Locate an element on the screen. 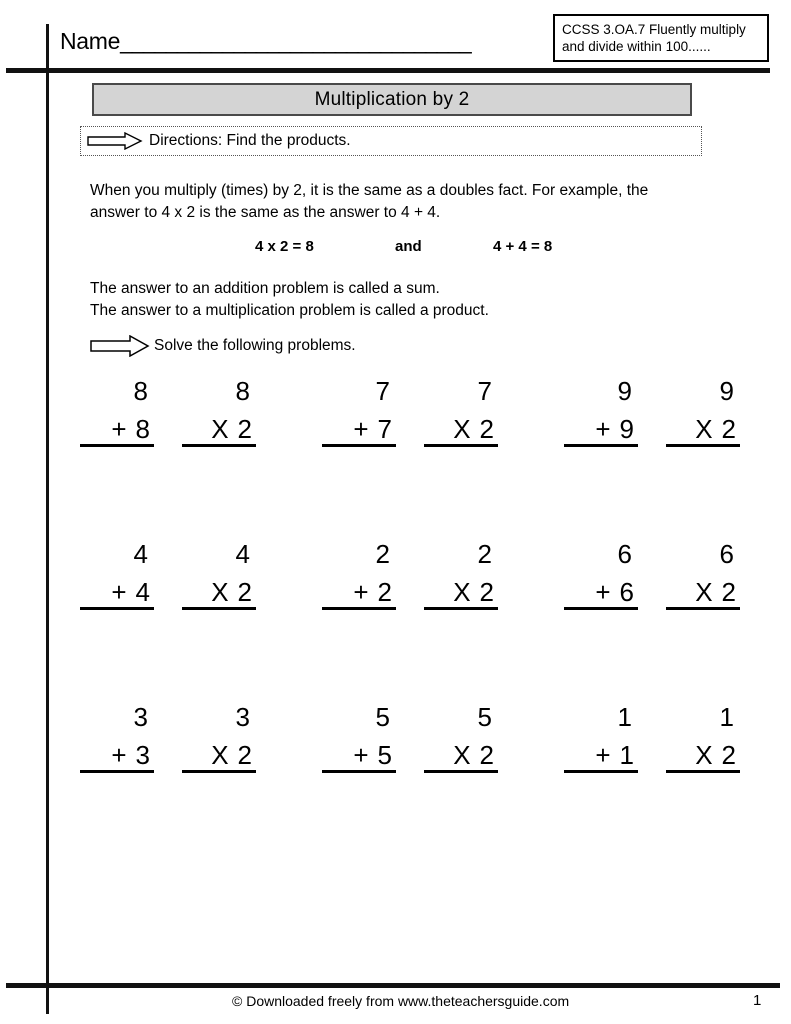 Image resolution: width=791 pixels, height=1024 pixels. directions-box: Directions: Find the products. is located at coordinates (391, 141).